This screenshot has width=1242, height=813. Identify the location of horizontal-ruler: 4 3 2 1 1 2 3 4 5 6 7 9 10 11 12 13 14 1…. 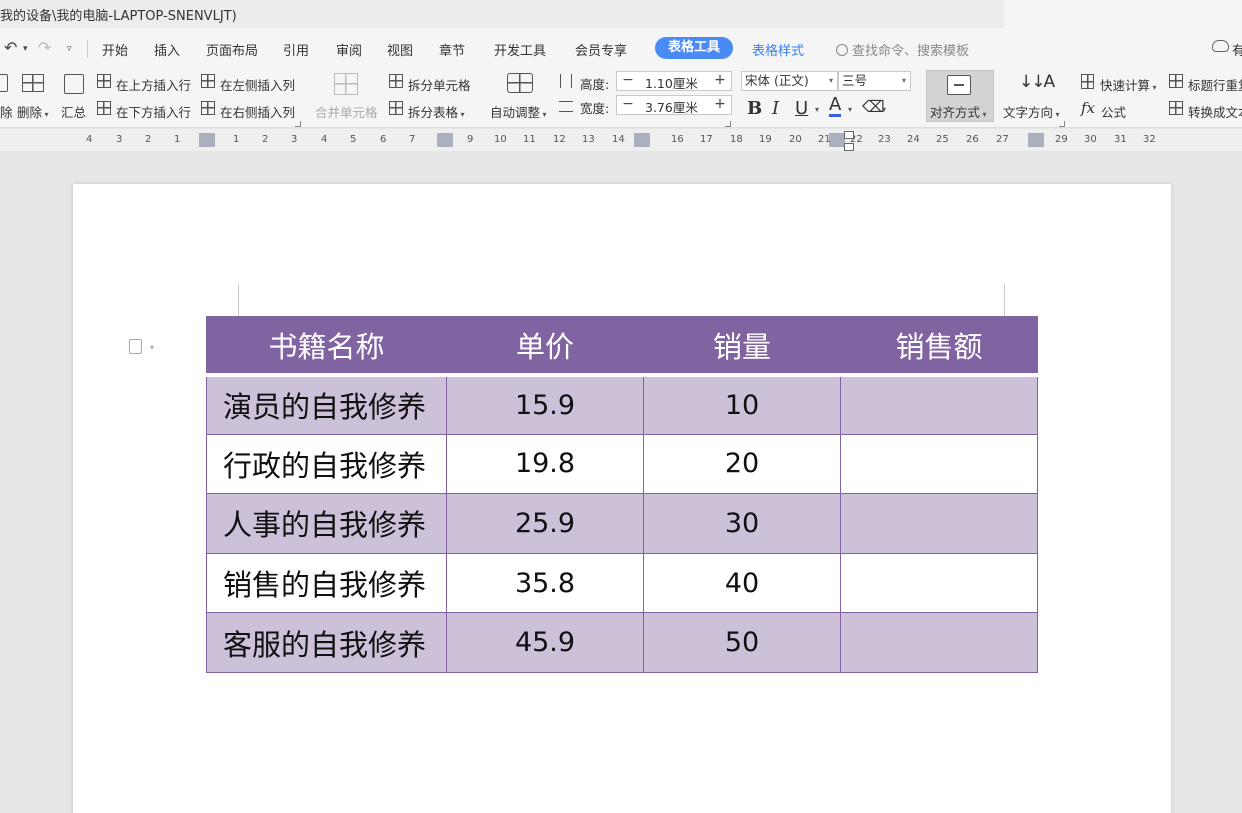
(621, 140).